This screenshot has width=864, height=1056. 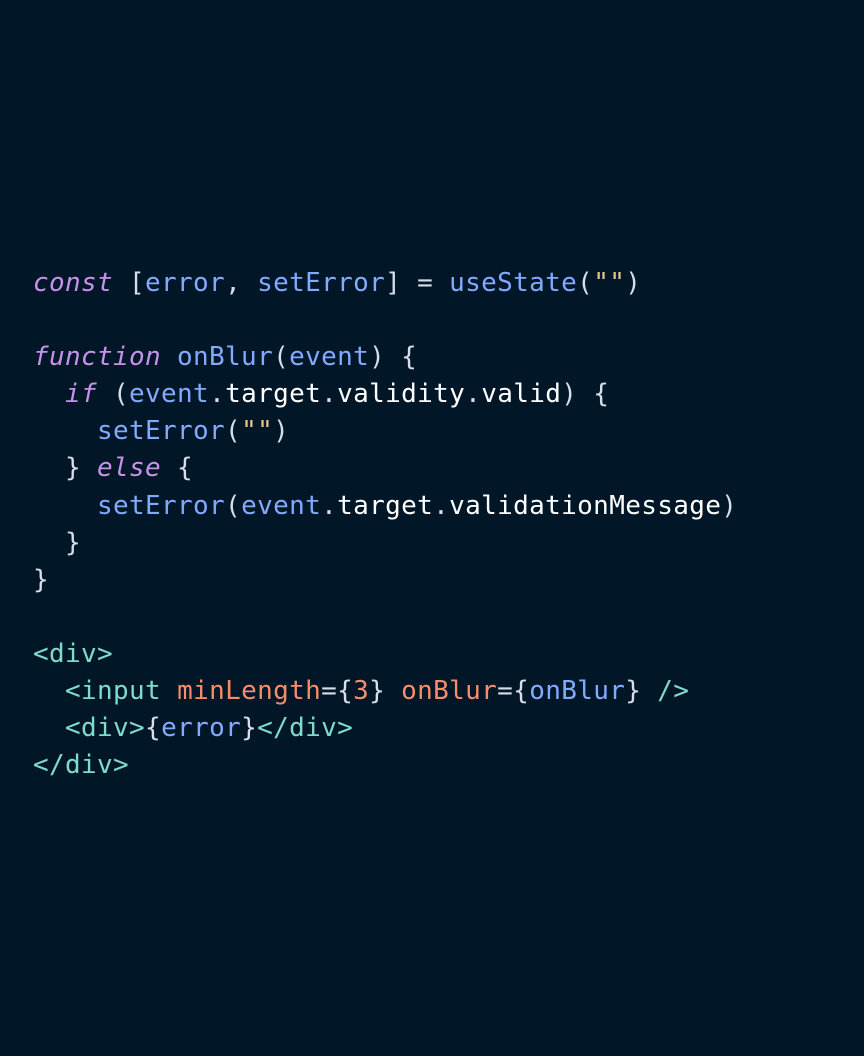 What do you see at coordinates (113, 691) in the screenshot?
I see `code-token-tag: <input` at bounding box center [113, 691].